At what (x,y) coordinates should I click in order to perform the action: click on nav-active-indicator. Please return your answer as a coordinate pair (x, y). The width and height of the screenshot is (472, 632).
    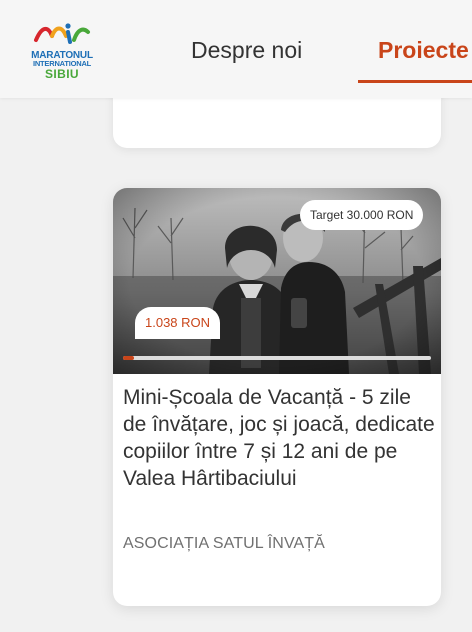
    Looking at the image, I should click on (415, 81).